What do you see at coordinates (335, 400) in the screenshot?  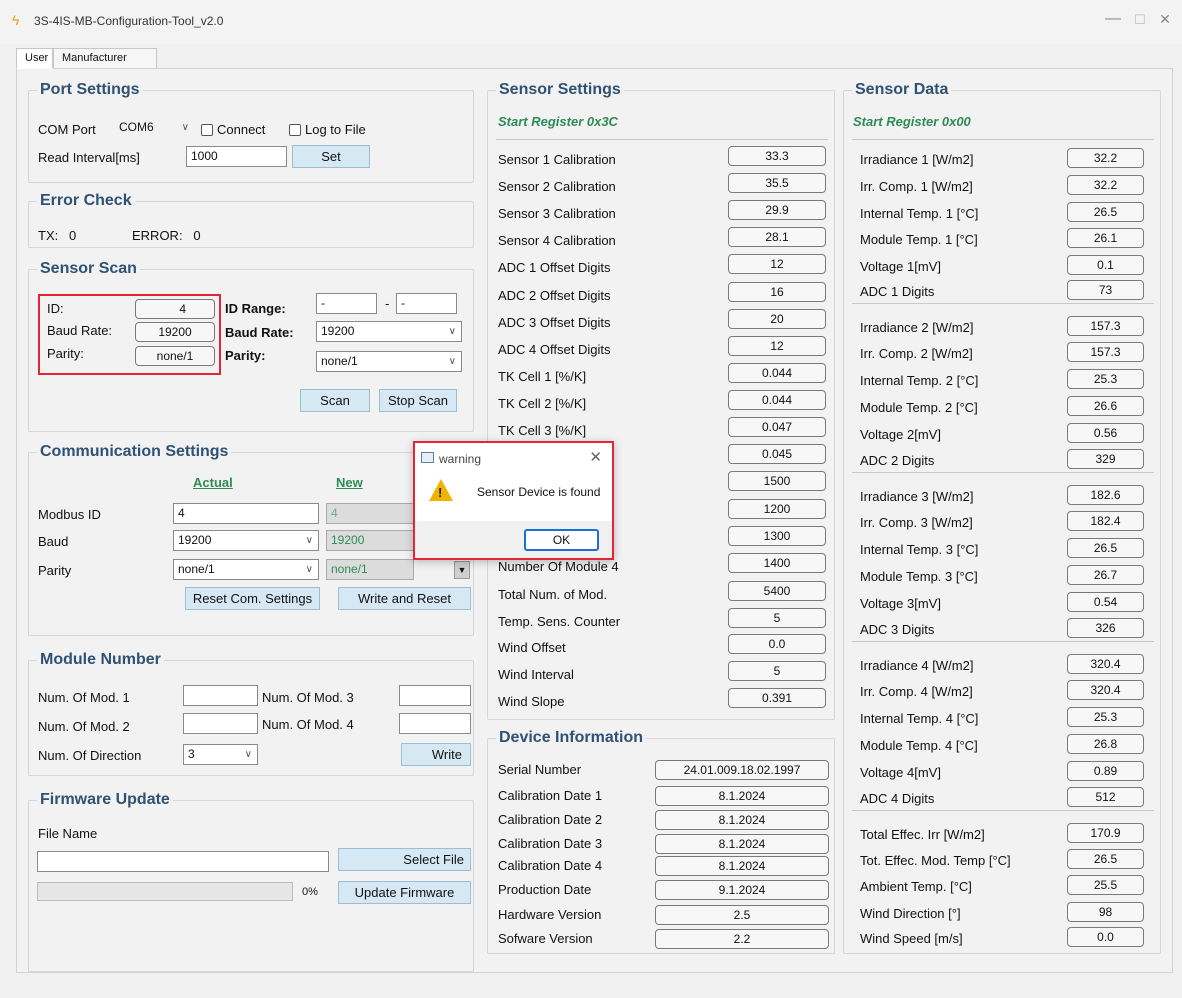 I see `scan-button: Scan` at bounding box center [335, 400].